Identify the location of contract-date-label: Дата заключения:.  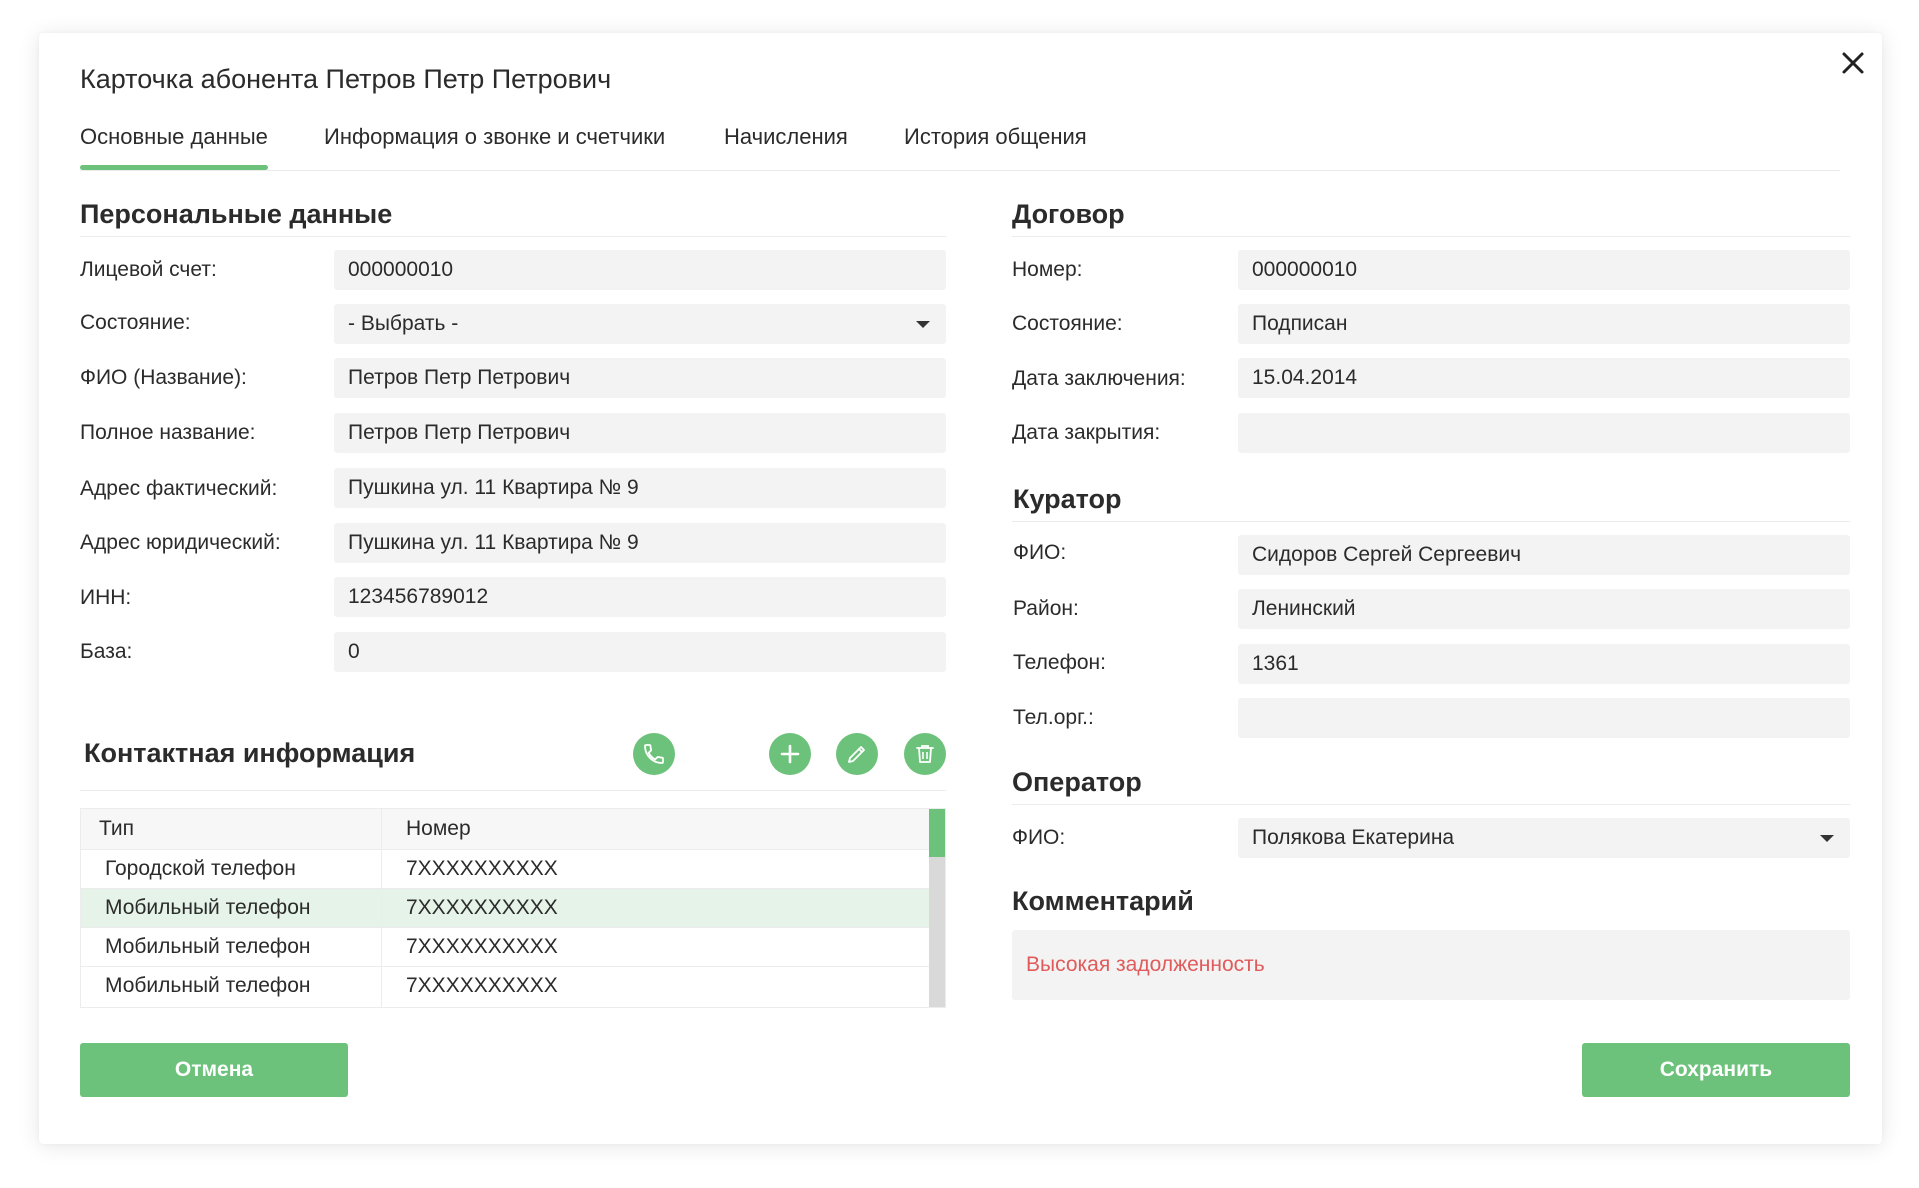
(1099, 378).